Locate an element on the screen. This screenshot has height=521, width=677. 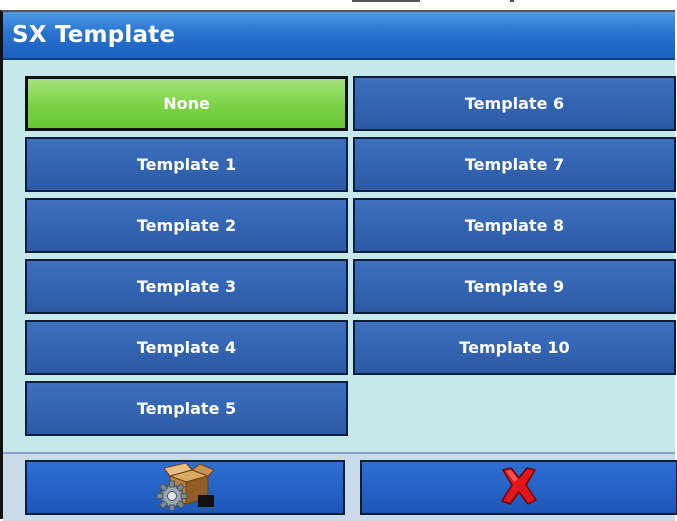
template-option-2: Template 2 is located at coordinates (186, 225).